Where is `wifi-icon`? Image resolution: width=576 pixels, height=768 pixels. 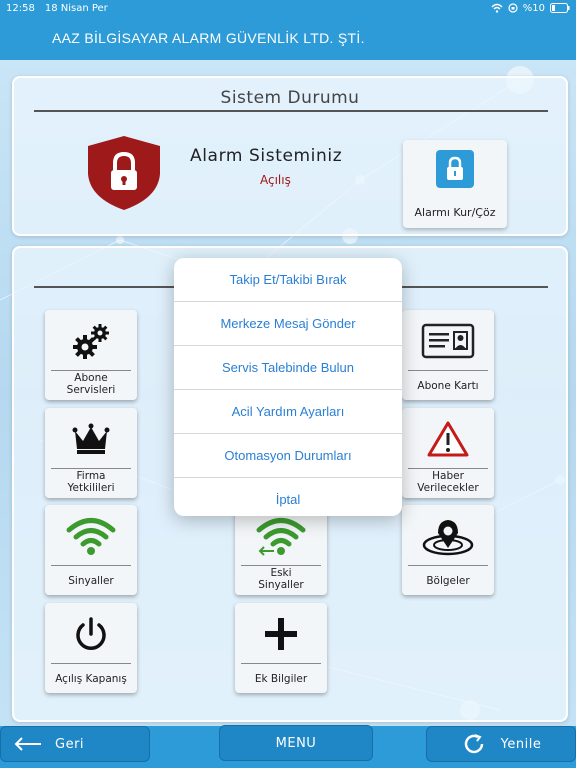
wifi-icon is located at coordinates (497, 8).